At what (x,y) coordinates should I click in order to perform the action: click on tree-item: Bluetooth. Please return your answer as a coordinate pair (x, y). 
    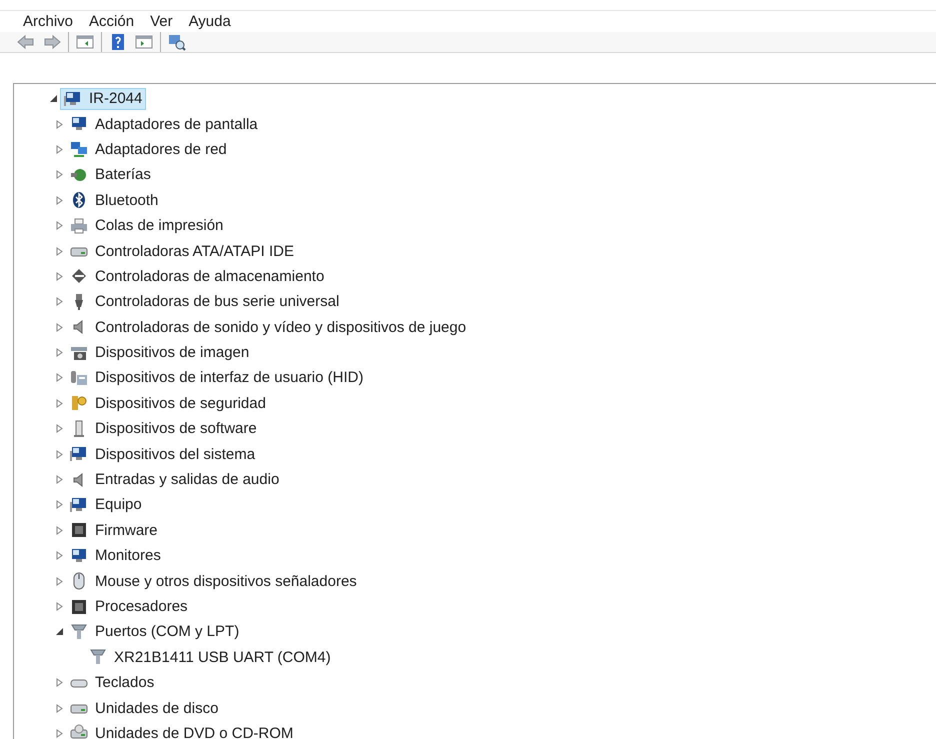
    Looking at the image, I should click on (114, 200).